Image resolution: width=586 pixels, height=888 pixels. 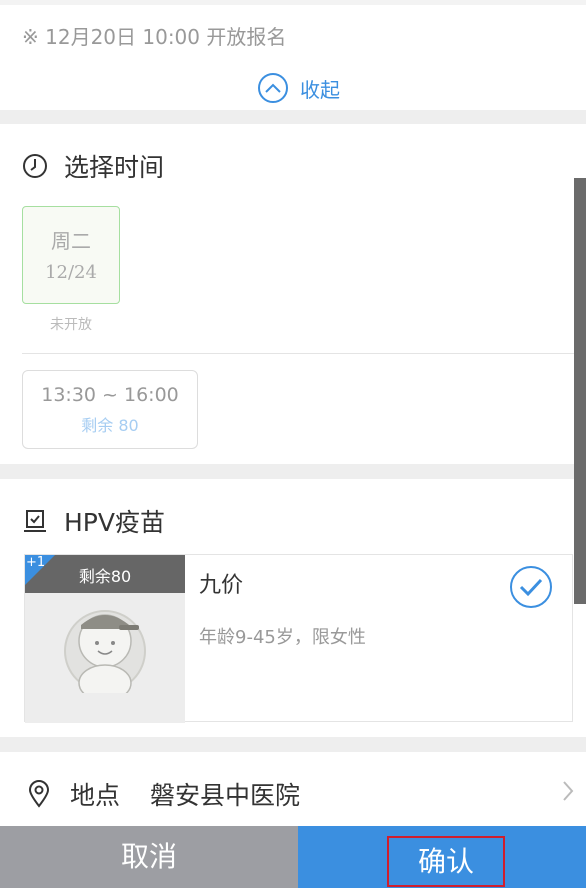 What do you see at coordinates (71, 272) in the screenshot?
I see `date-value: 12/24` at bounding box center [71, 272].